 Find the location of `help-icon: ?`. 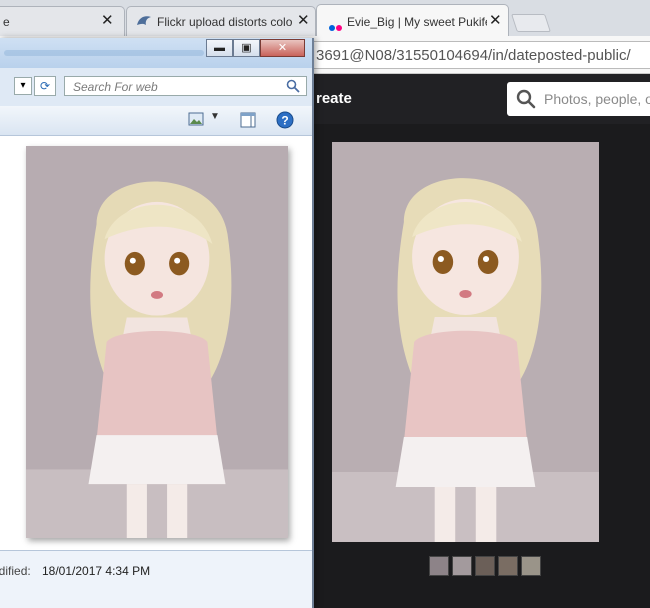

help-icon: ? is located at coordinates (285, 120).